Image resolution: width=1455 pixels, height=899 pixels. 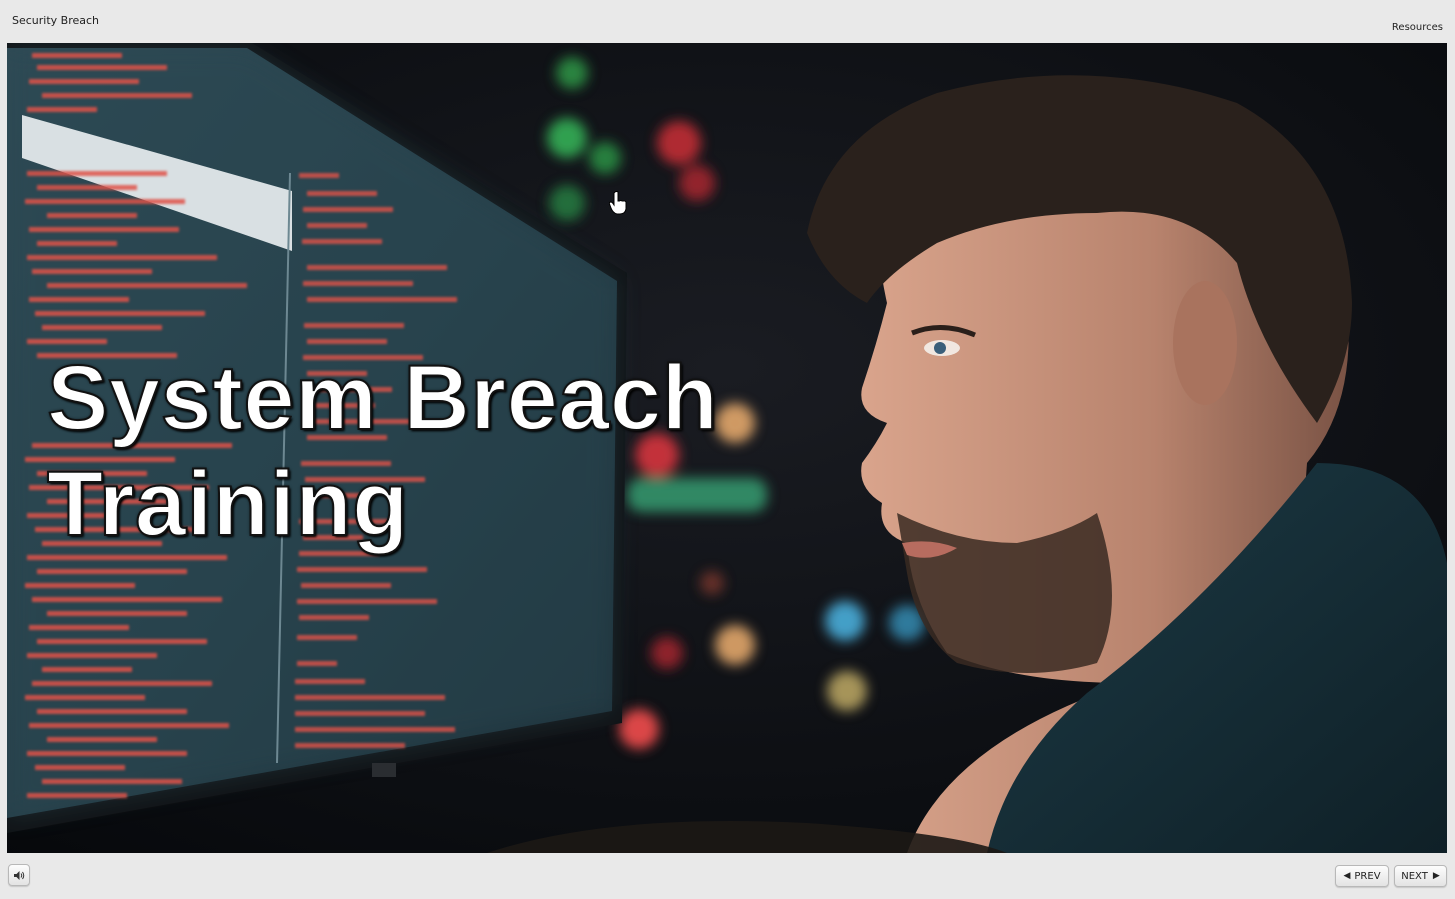 I want to click on chevron-right-icon: ▶, so click(x=1436, y=875).